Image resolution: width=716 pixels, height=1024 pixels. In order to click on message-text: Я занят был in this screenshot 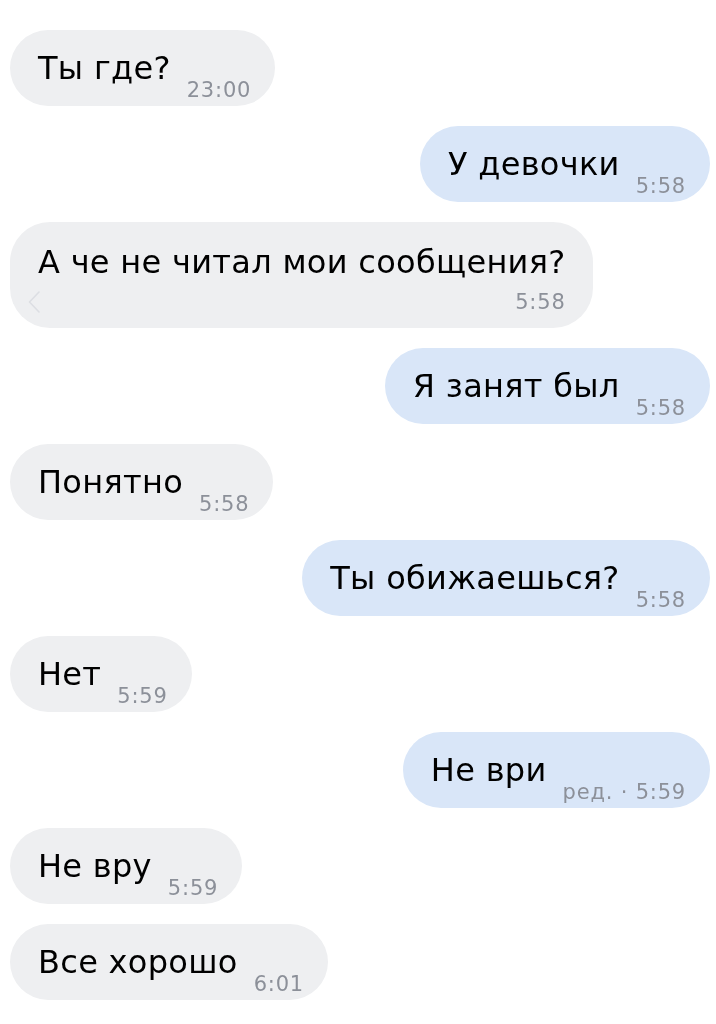, I will do `click(516, 386)`.